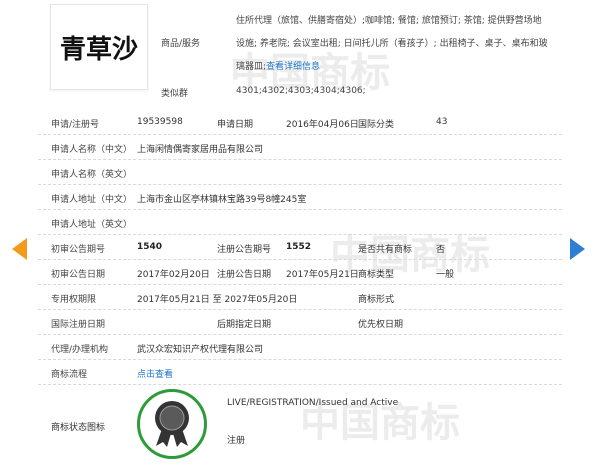  What do you see at coordinates (376, 275) in the screenshot?
I see `tm-type-label: 商标类型` at bounding box center [376, 275].